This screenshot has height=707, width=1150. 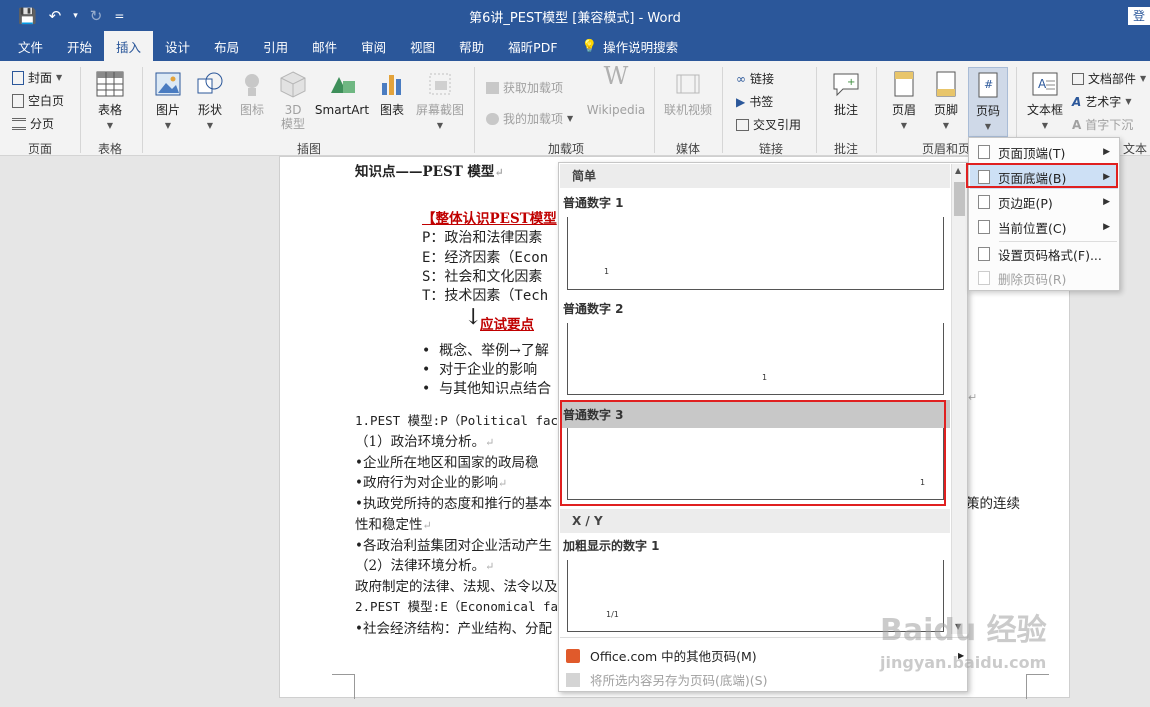 I want to click on lightbulb-icon: 💡, so click(x=585, y=46).